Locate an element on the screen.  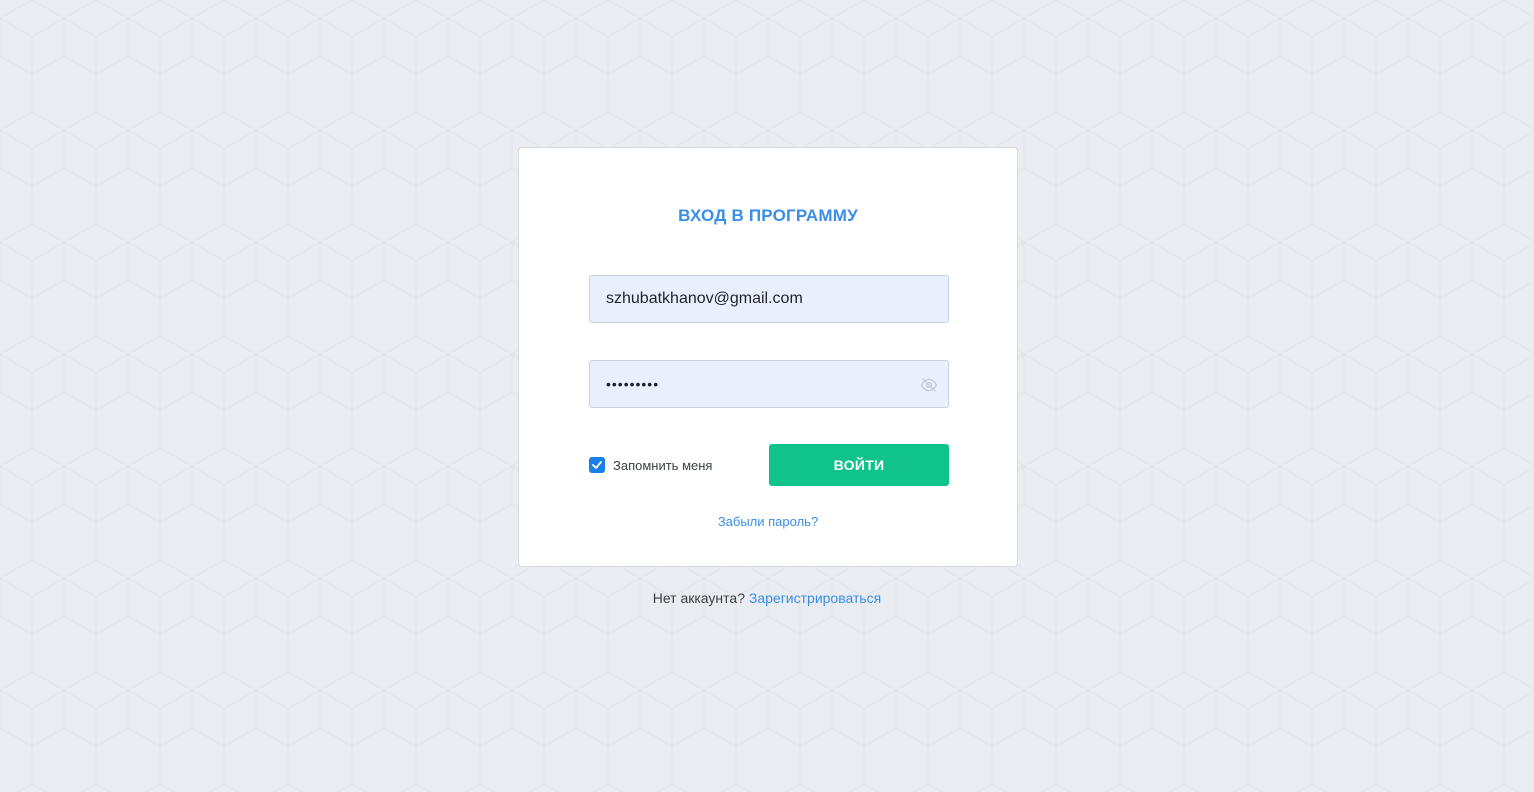
eye-off-icon is located at coordinates (929, 385).